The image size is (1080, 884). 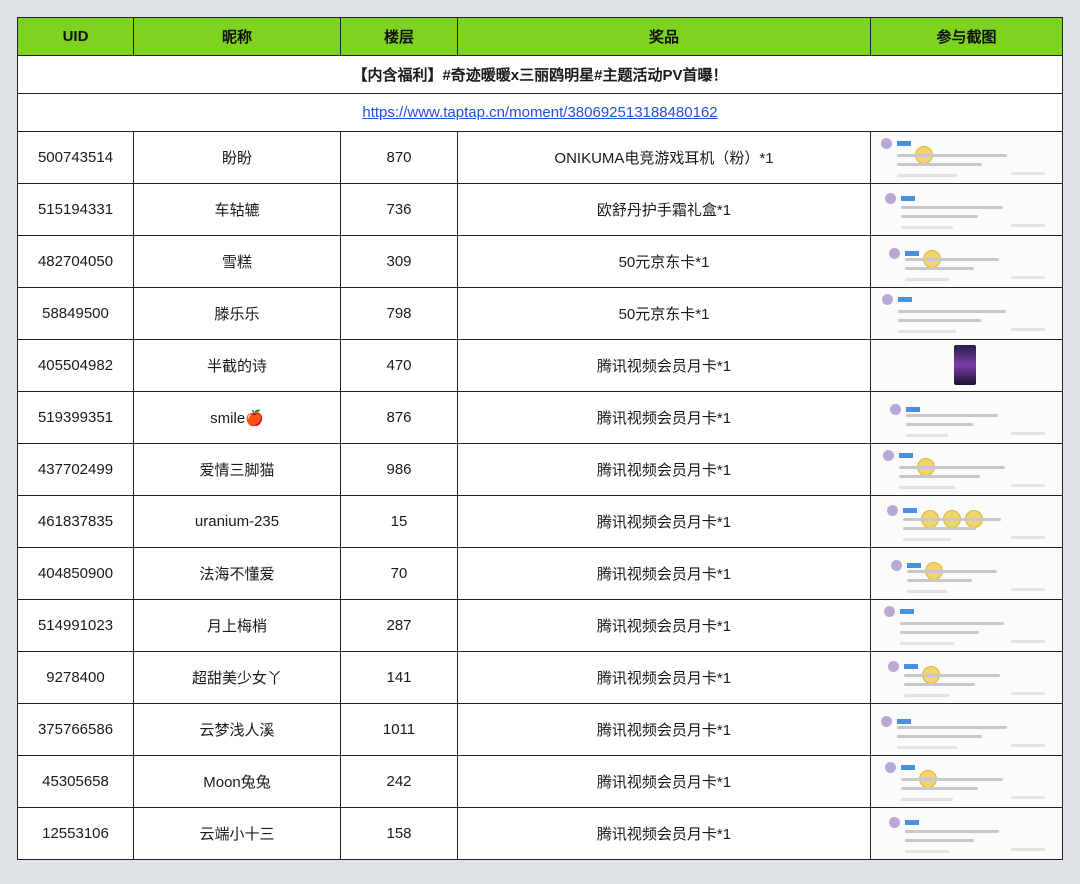 What do you see at coordinates (966, 36) in the screenshot?
I see `col-header-screenshot: 参与截图` at bounding box center [966, 36].